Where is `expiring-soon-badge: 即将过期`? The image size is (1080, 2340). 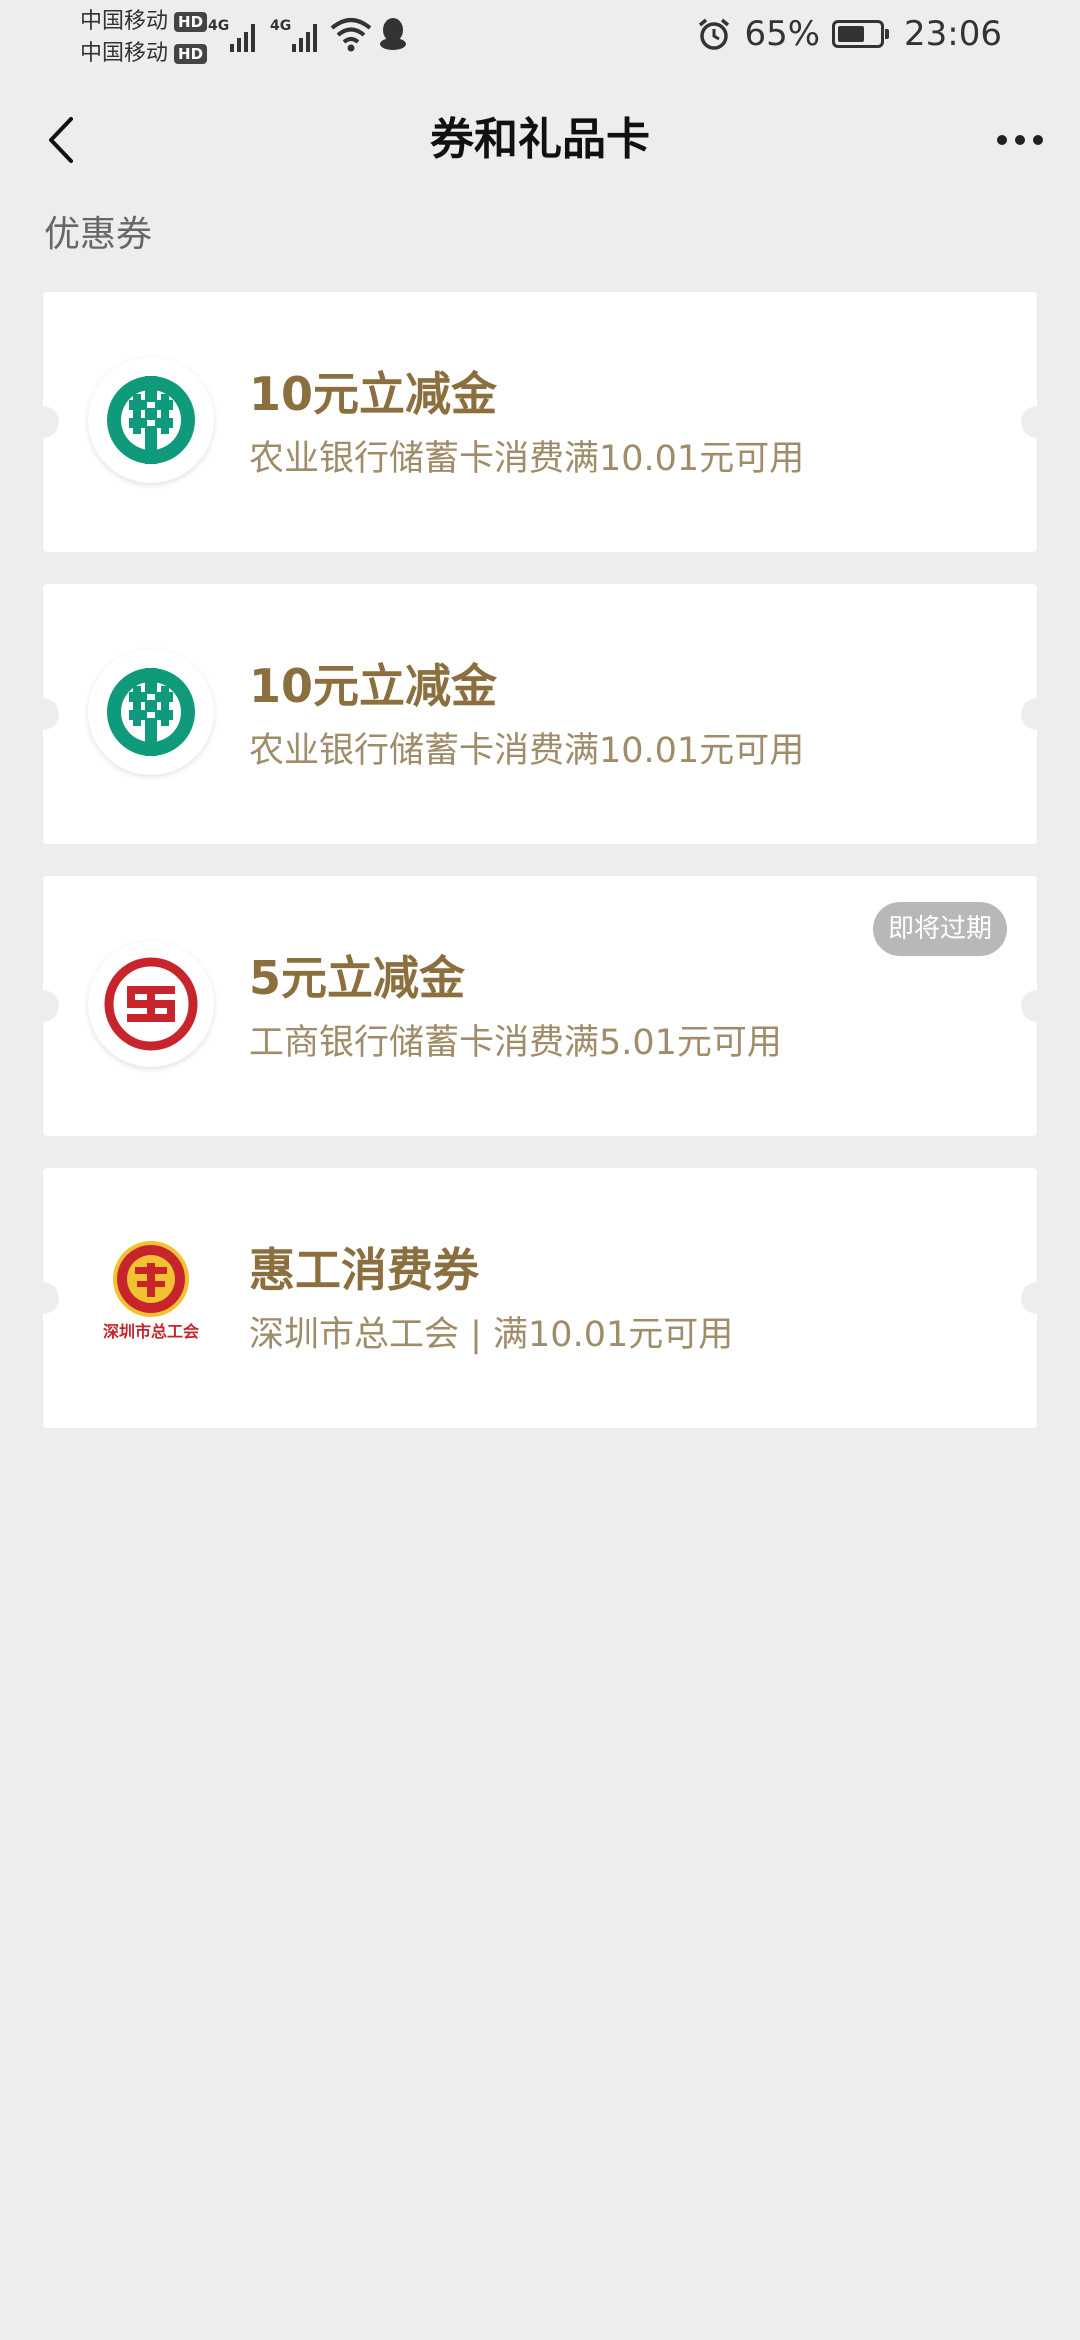 expiring-soon-badge: 即将过期 is located at coordinates (939, 929).